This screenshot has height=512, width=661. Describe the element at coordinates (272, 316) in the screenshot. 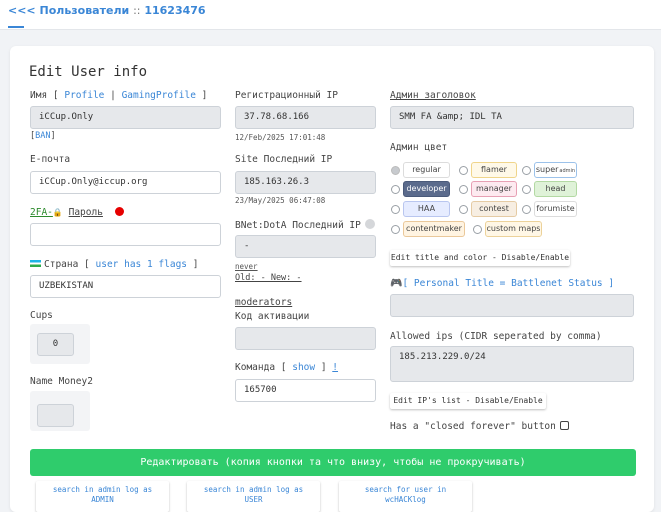

I see `activation-label: Код активации` at that location.